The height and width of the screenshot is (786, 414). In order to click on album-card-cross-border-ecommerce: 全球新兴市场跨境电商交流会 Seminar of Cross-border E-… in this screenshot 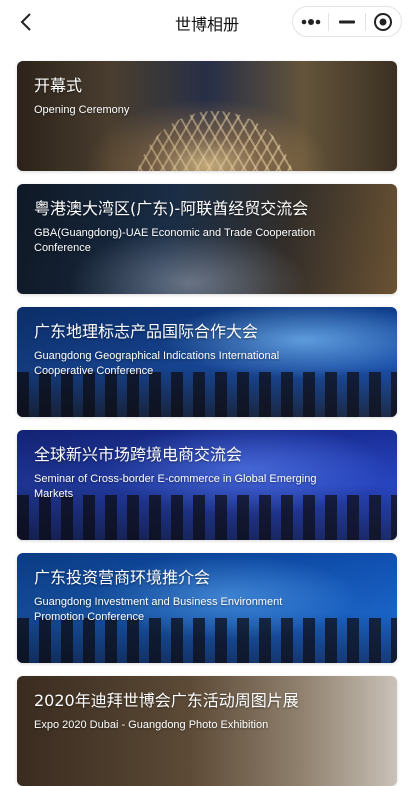, I will do `click(207, 485)`.